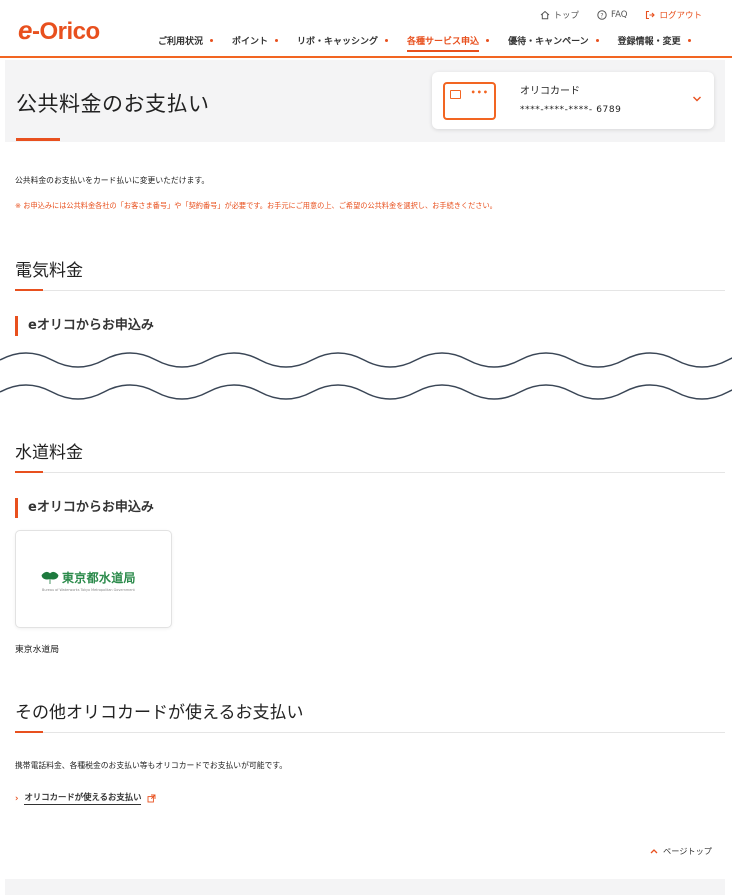 The image size is (732, 895). Describe the element at coordinates (181, 42) in the screenshot. I see `nav-usage-label: ご利用状況` at that location.